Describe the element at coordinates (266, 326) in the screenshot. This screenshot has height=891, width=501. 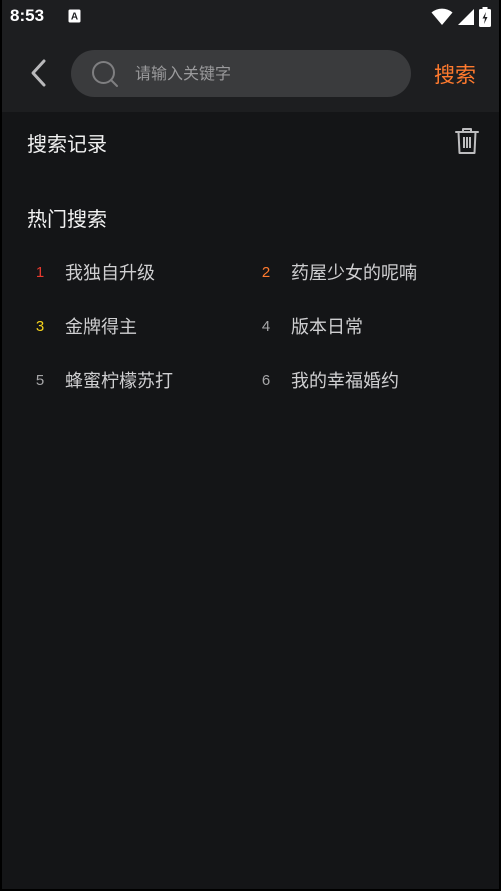
I see `hot-rank: 4` at that location.